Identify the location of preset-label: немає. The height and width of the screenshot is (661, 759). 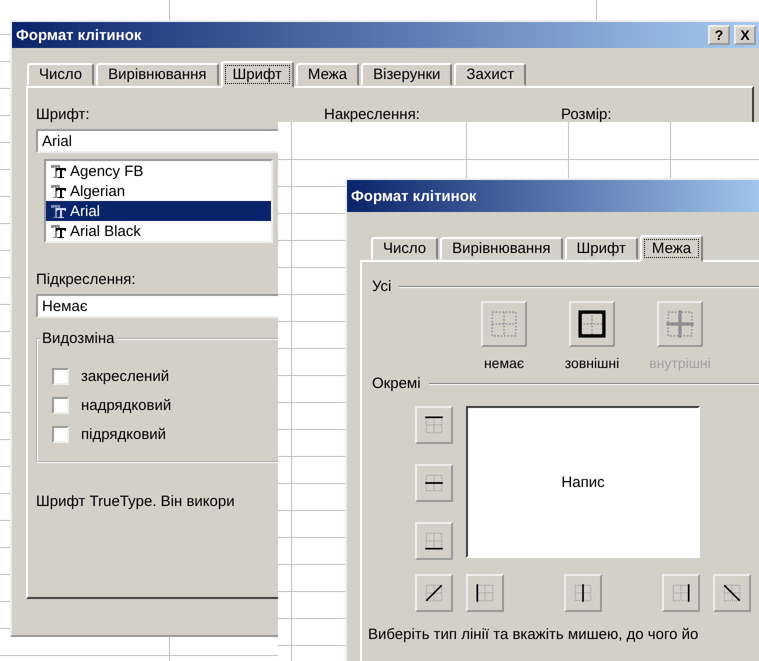
(504, 363).